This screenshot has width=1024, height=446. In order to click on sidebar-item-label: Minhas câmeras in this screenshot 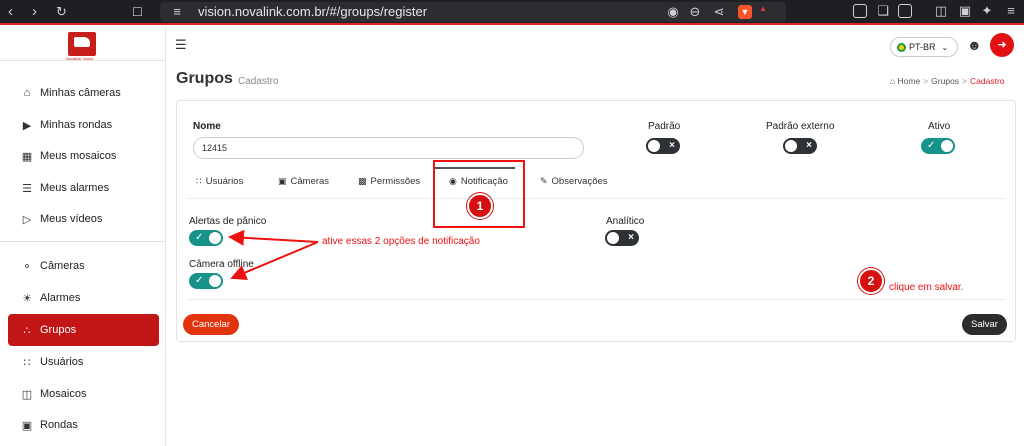, I will do `click(80, 93)`.